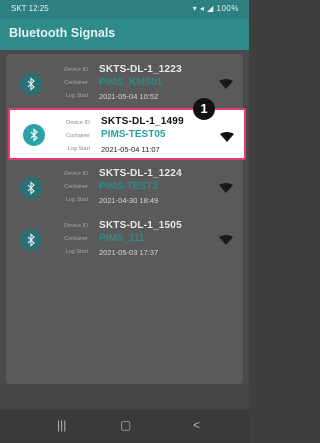  Describe the element at coordinates (140, 173) in the screenshot. I see `device-id-value: SKTS-DL-1_1224` at that location.